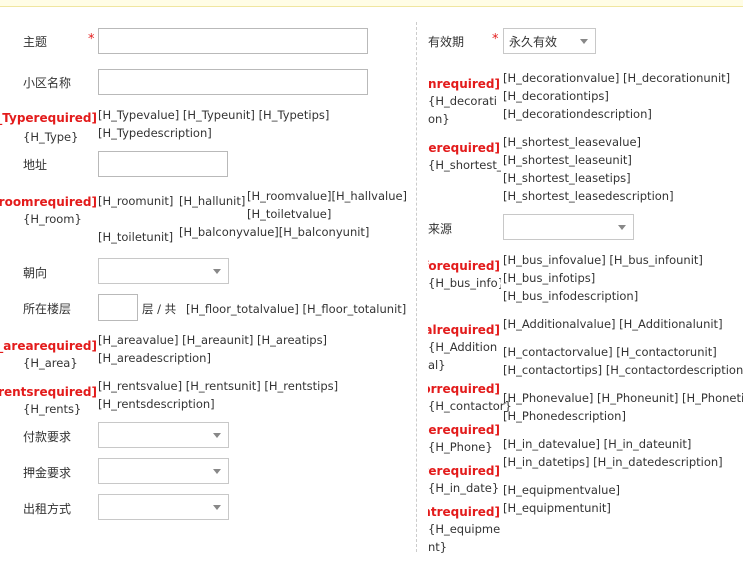 This screenshot has width=743, height=564. Describe the element at coordinates (51, 137) in the screenshot. I see `type-placeholder: {H_Type}` at that location.